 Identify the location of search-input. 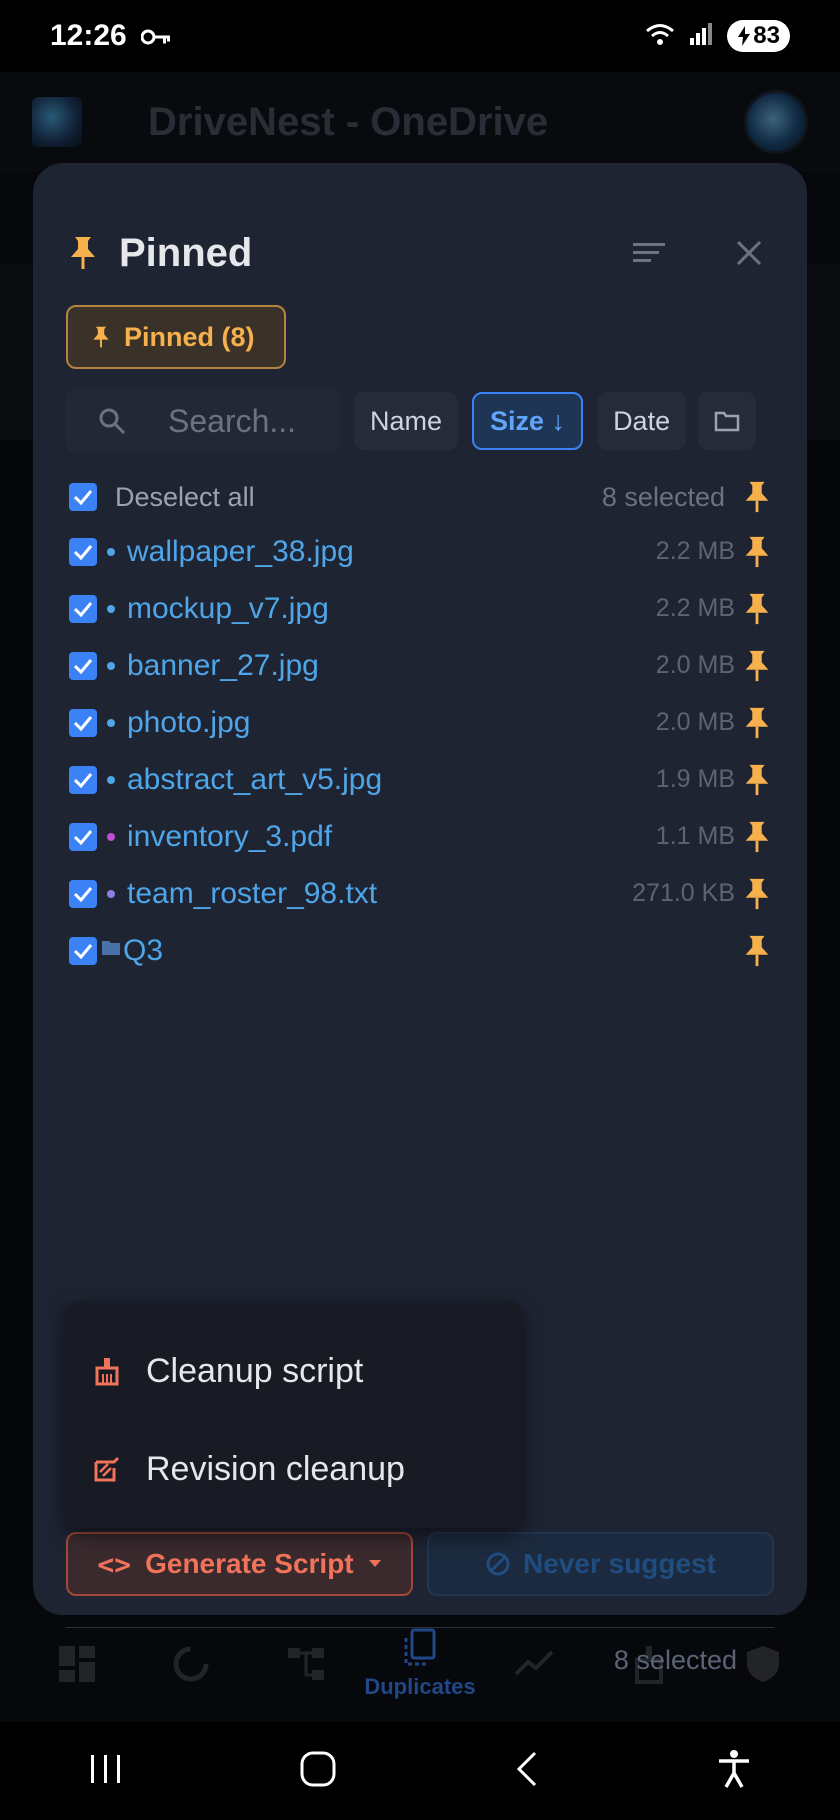
(253, 421).